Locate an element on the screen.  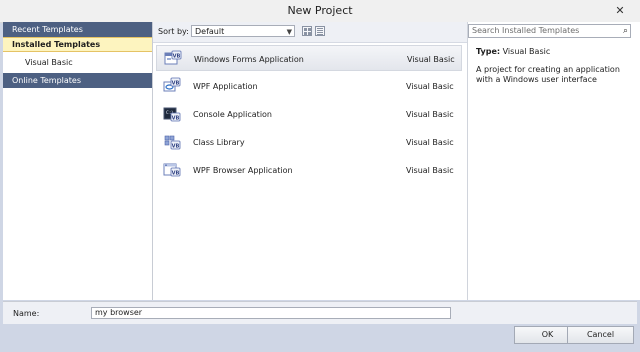
template-row-wpf-application: VB WPF Application Visual Basic is located at coordinates (309, 86).